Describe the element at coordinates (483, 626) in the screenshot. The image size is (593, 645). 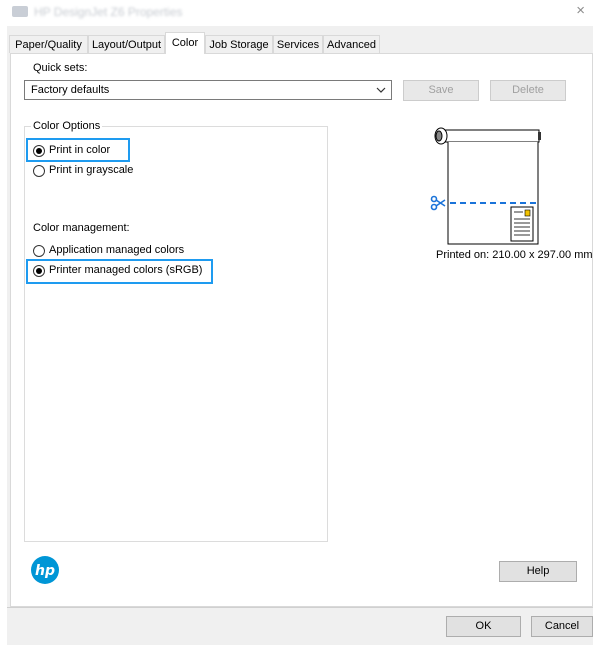
I see `ok-button: OK` at that location.